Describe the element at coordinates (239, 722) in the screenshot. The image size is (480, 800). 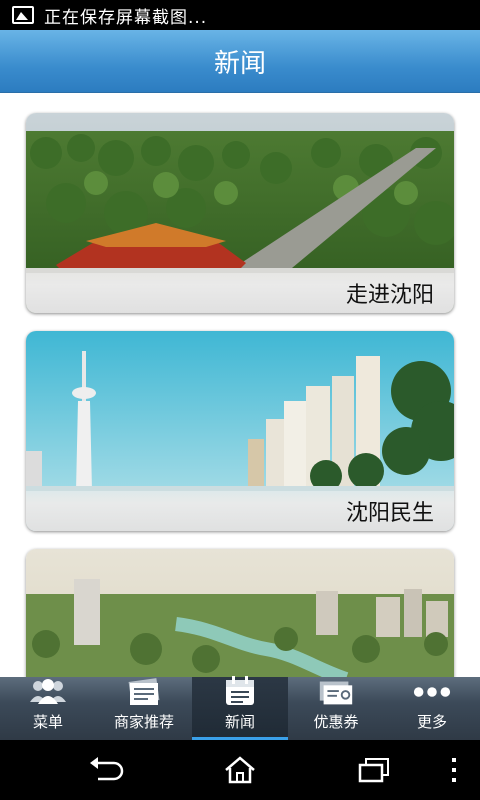
I see `tab-label: 新闻` at that location.